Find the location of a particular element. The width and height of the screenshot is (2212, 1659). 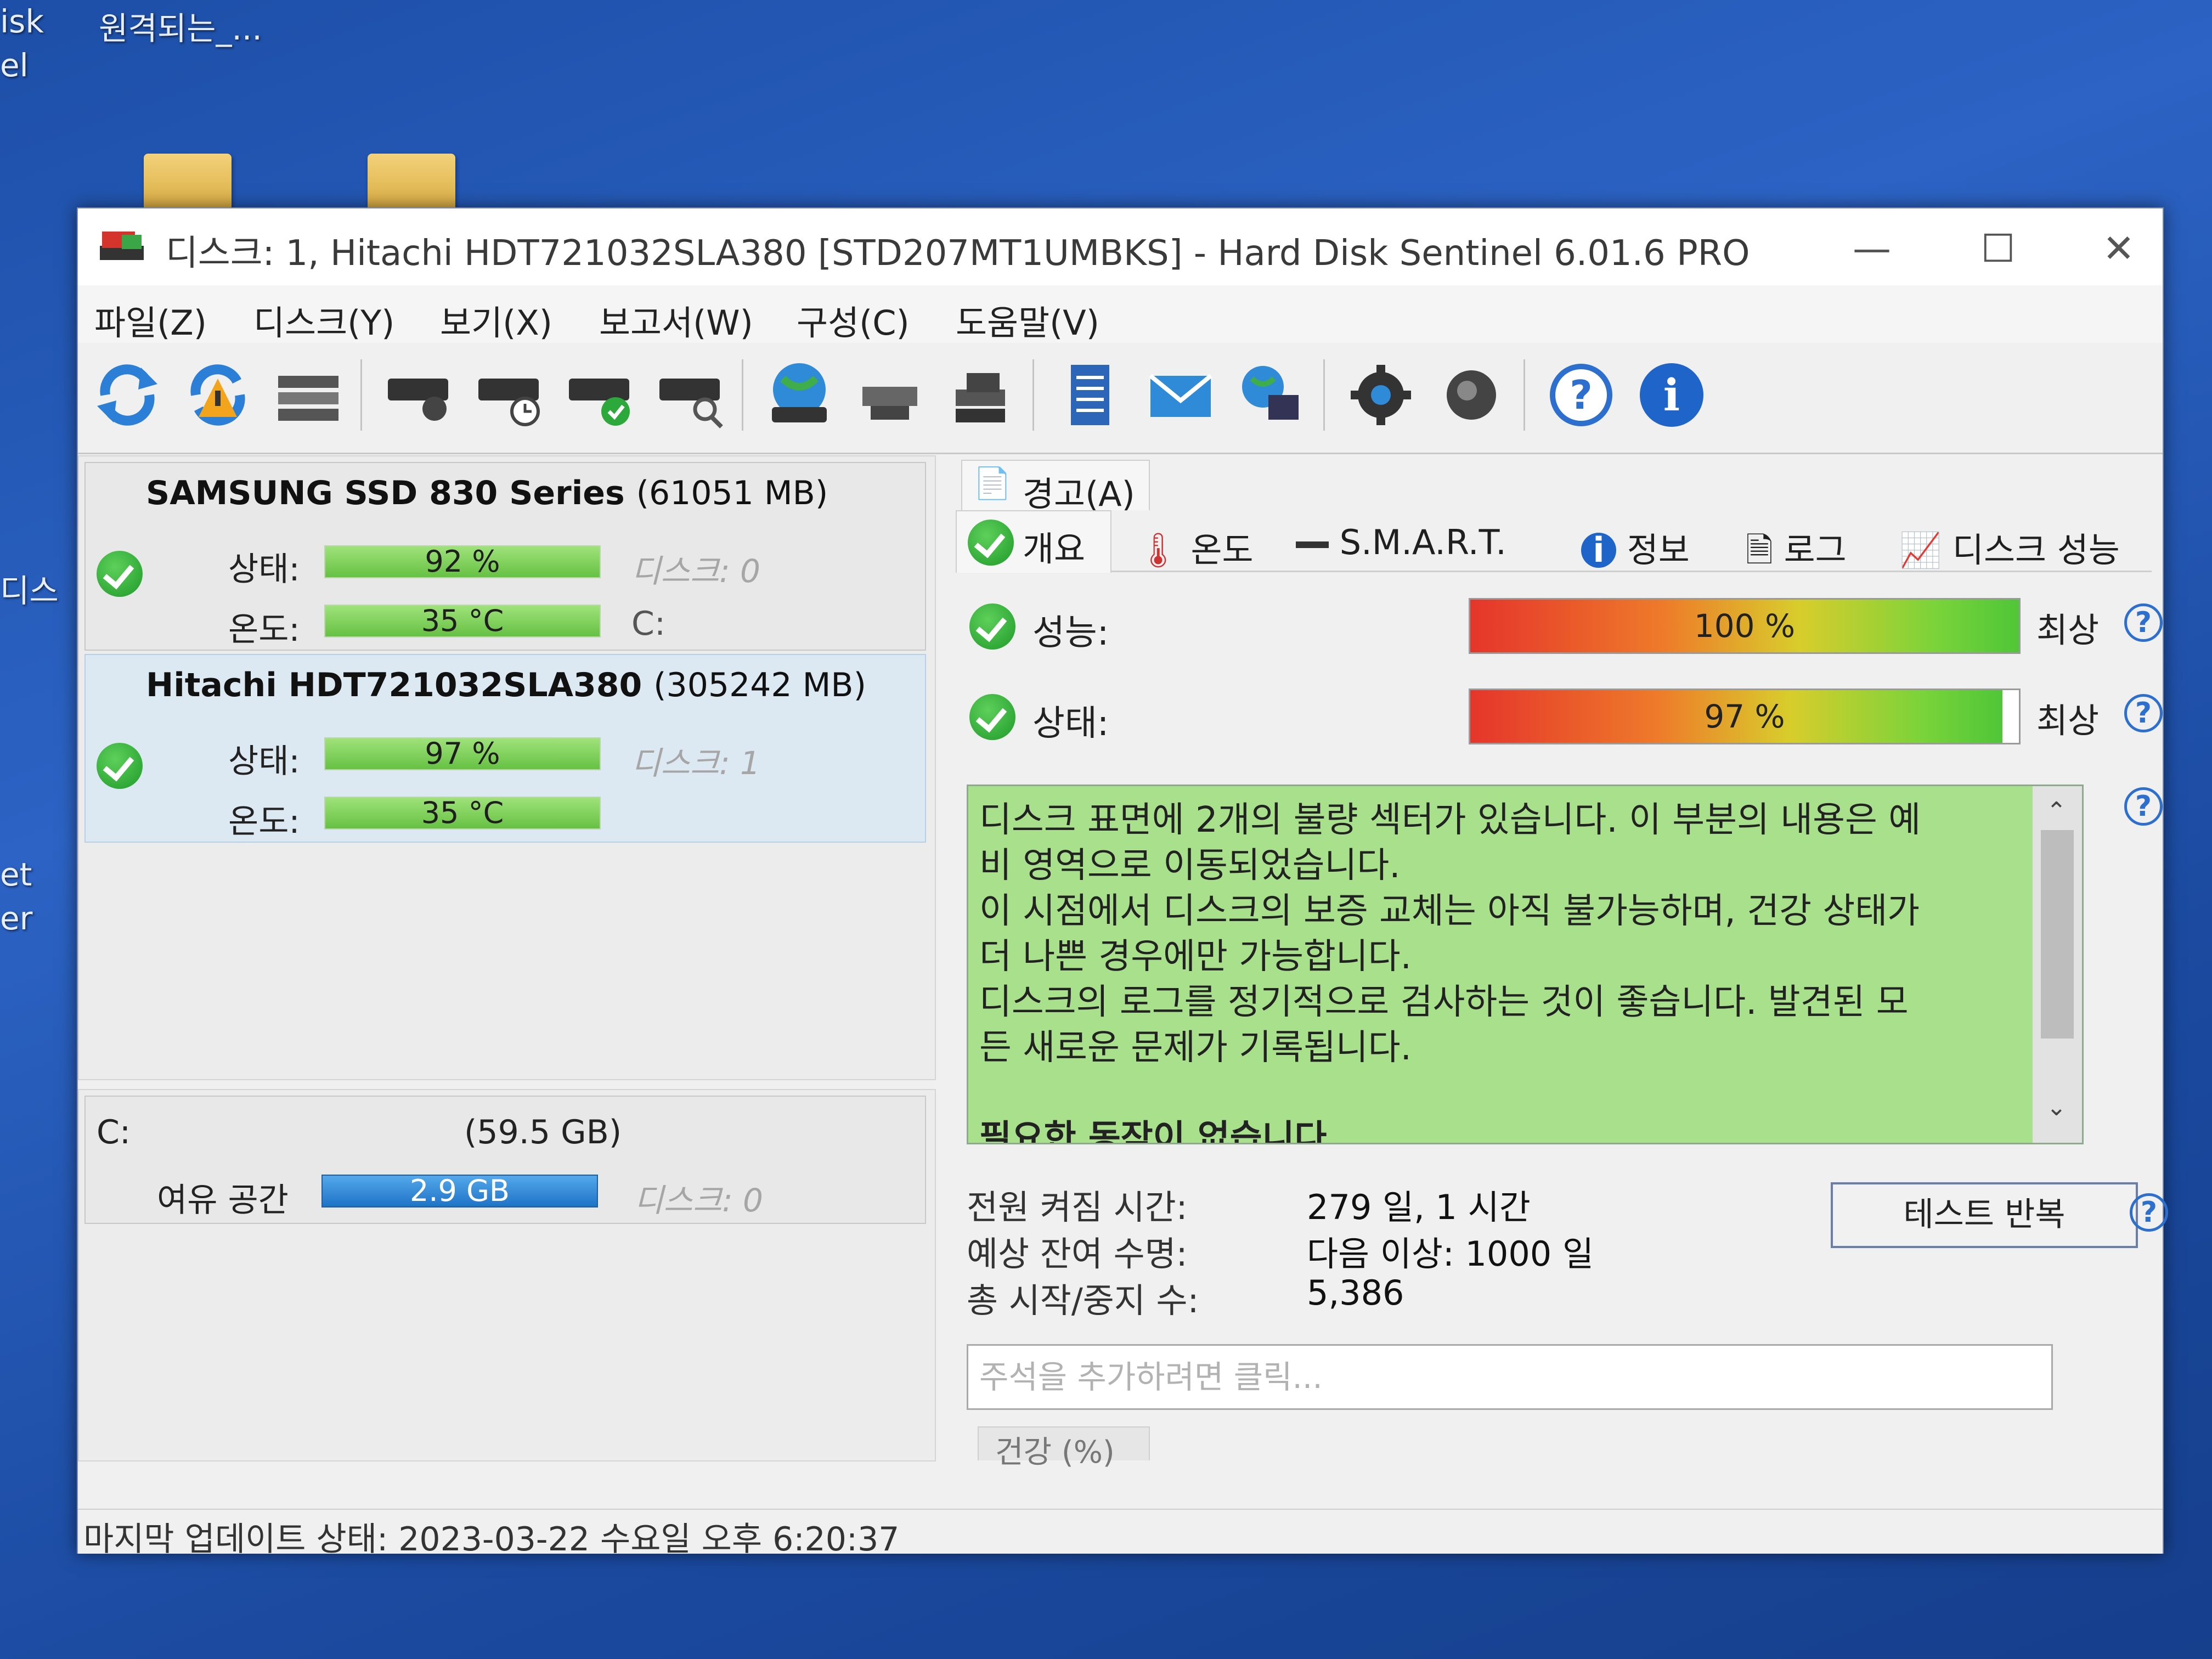

repeat-test-button: 테스트 반복 is located at coordinates (1984, 1215).